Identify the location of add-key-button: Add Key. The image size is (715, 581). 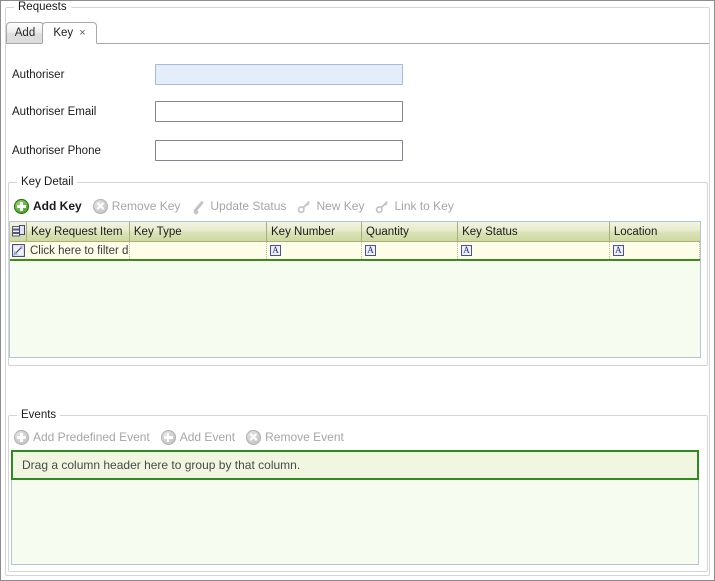
(48, 206).